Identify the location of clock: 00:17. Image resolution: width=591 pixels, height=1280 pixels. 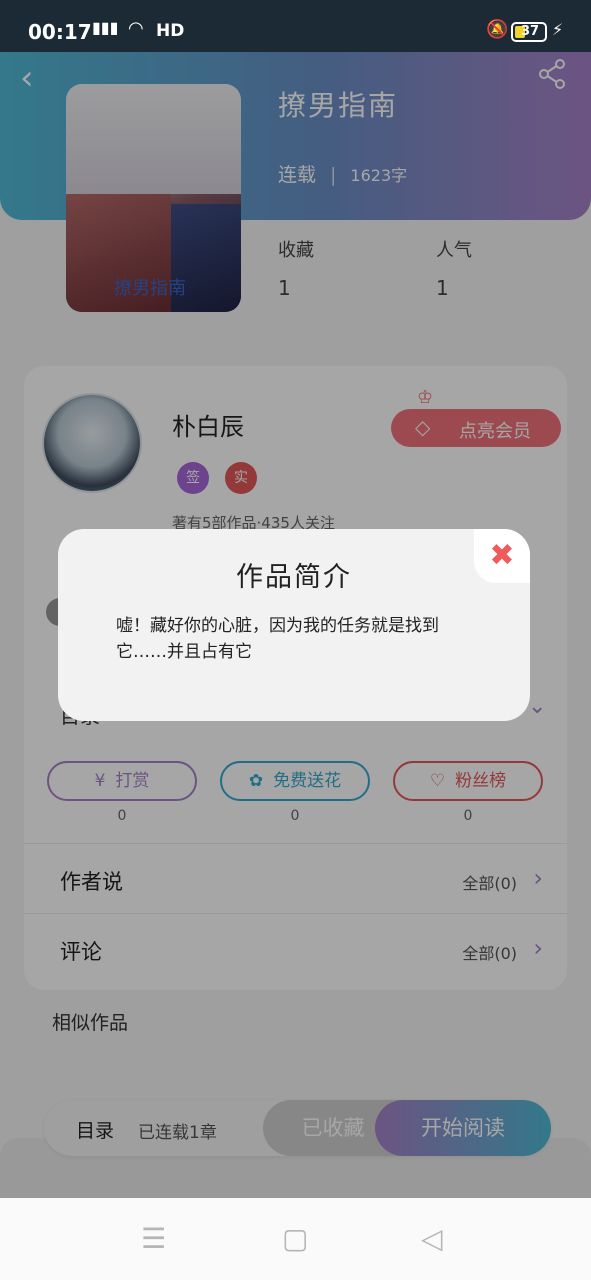
(60, 32).